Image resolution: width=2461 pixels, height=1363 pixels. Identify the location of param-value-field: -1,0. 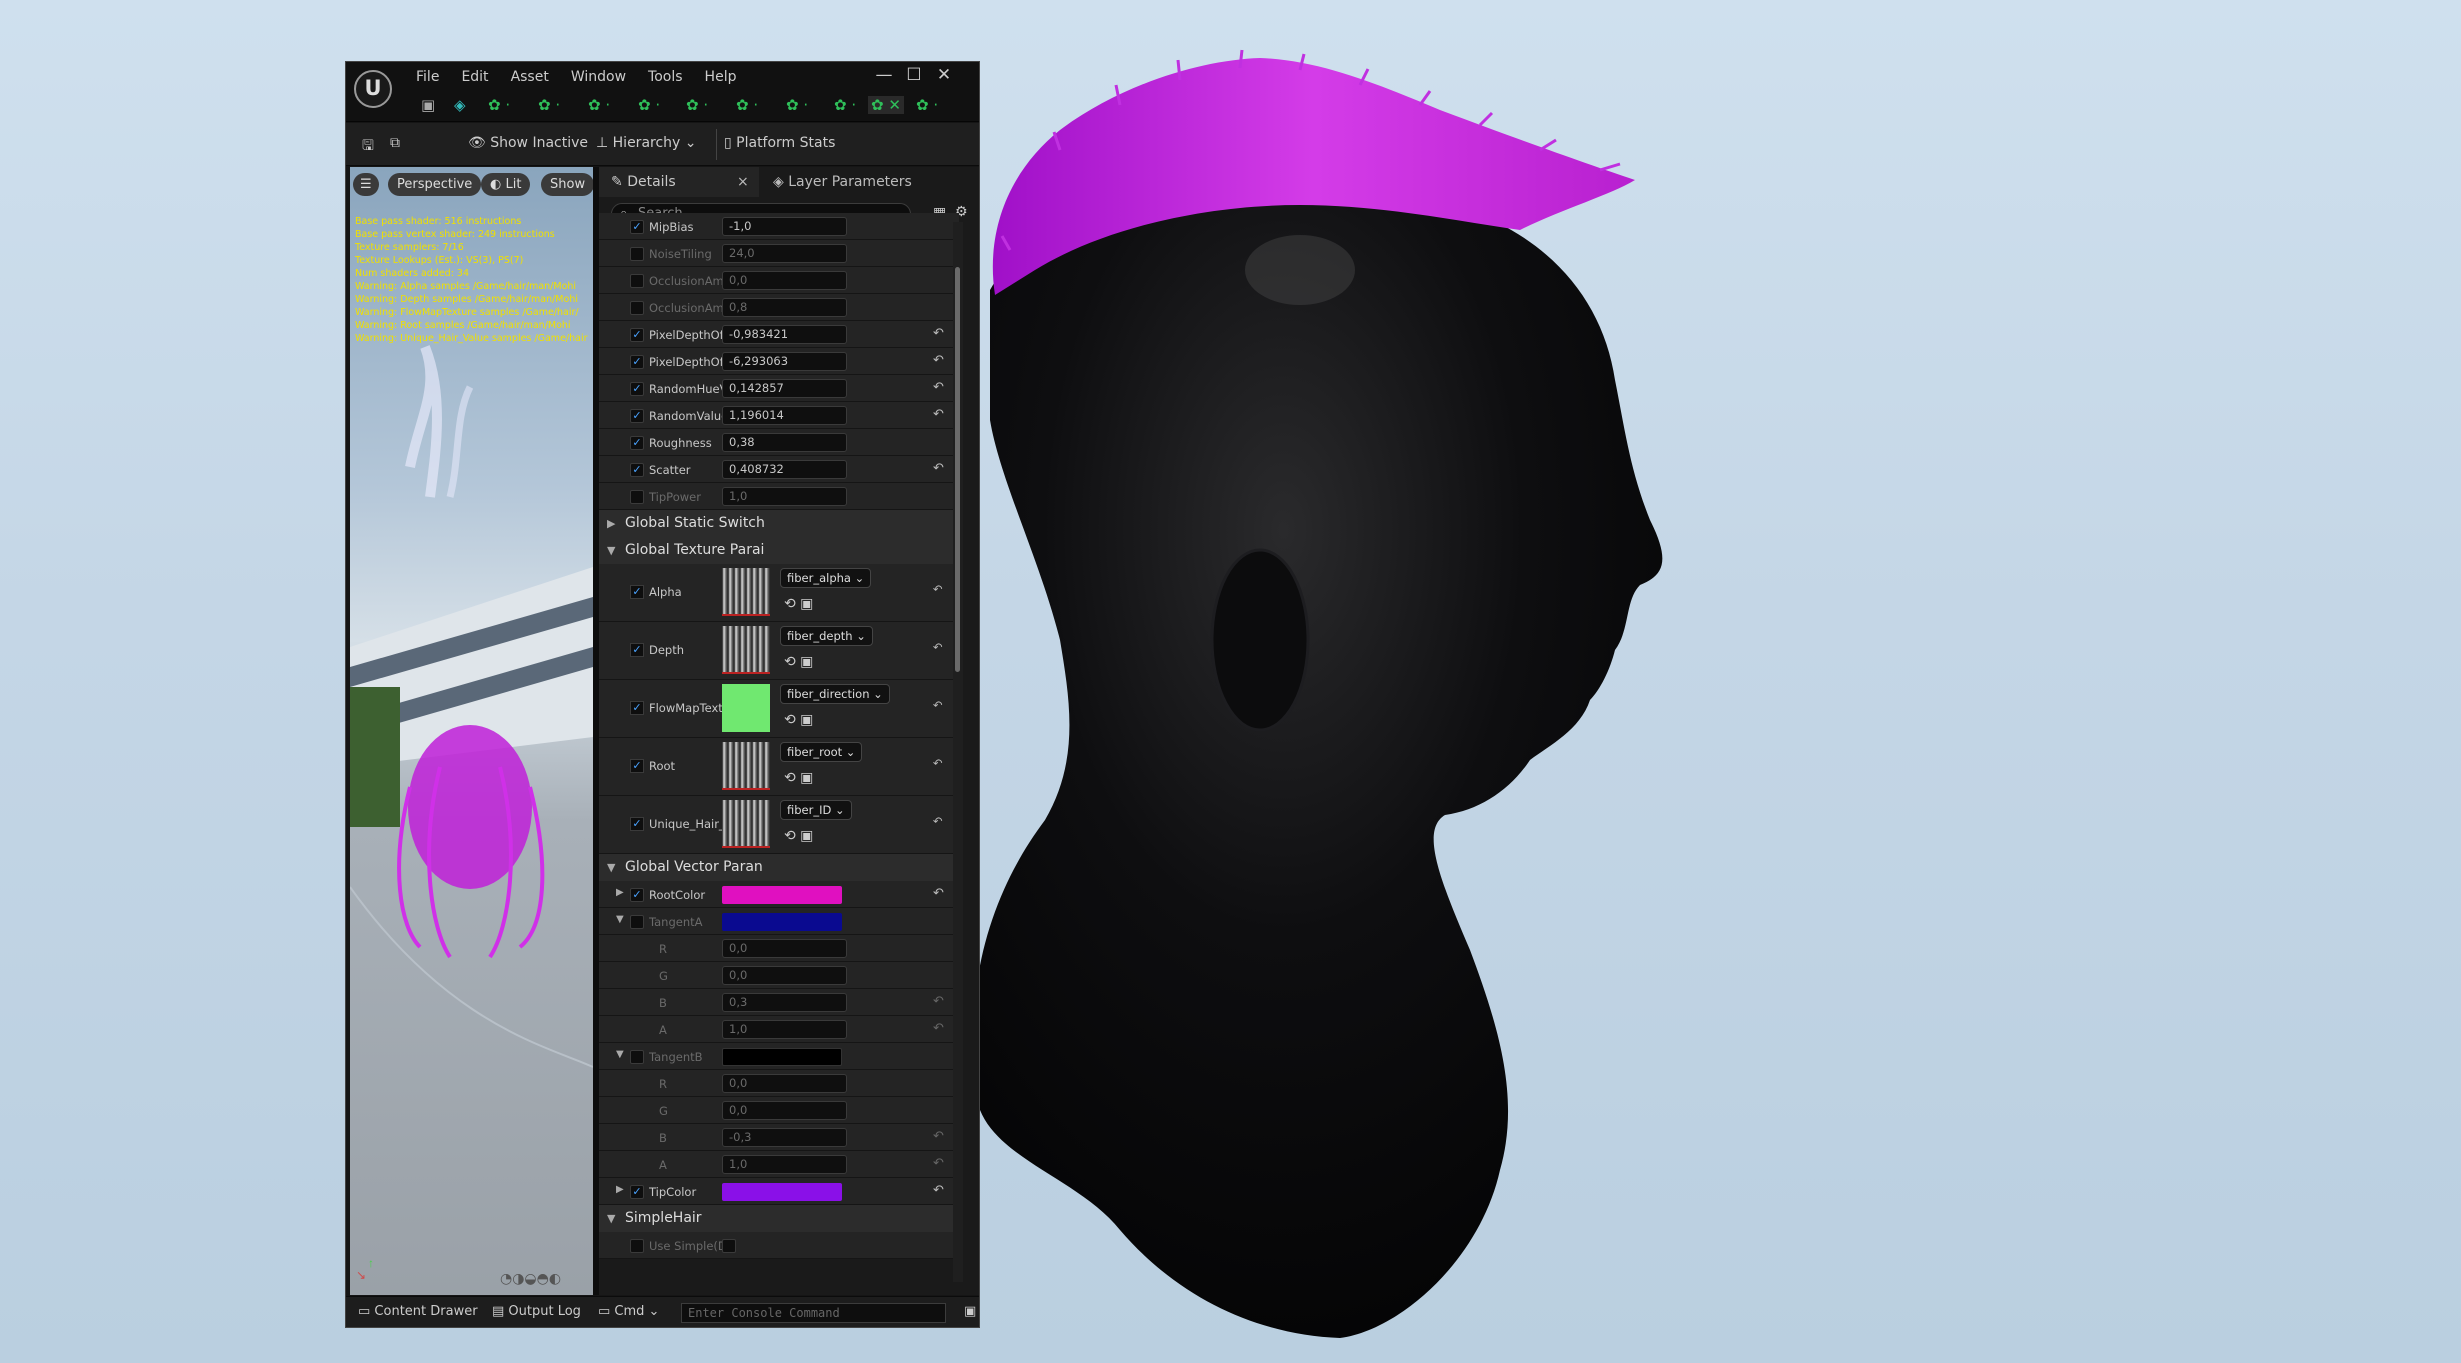
(784, 226).